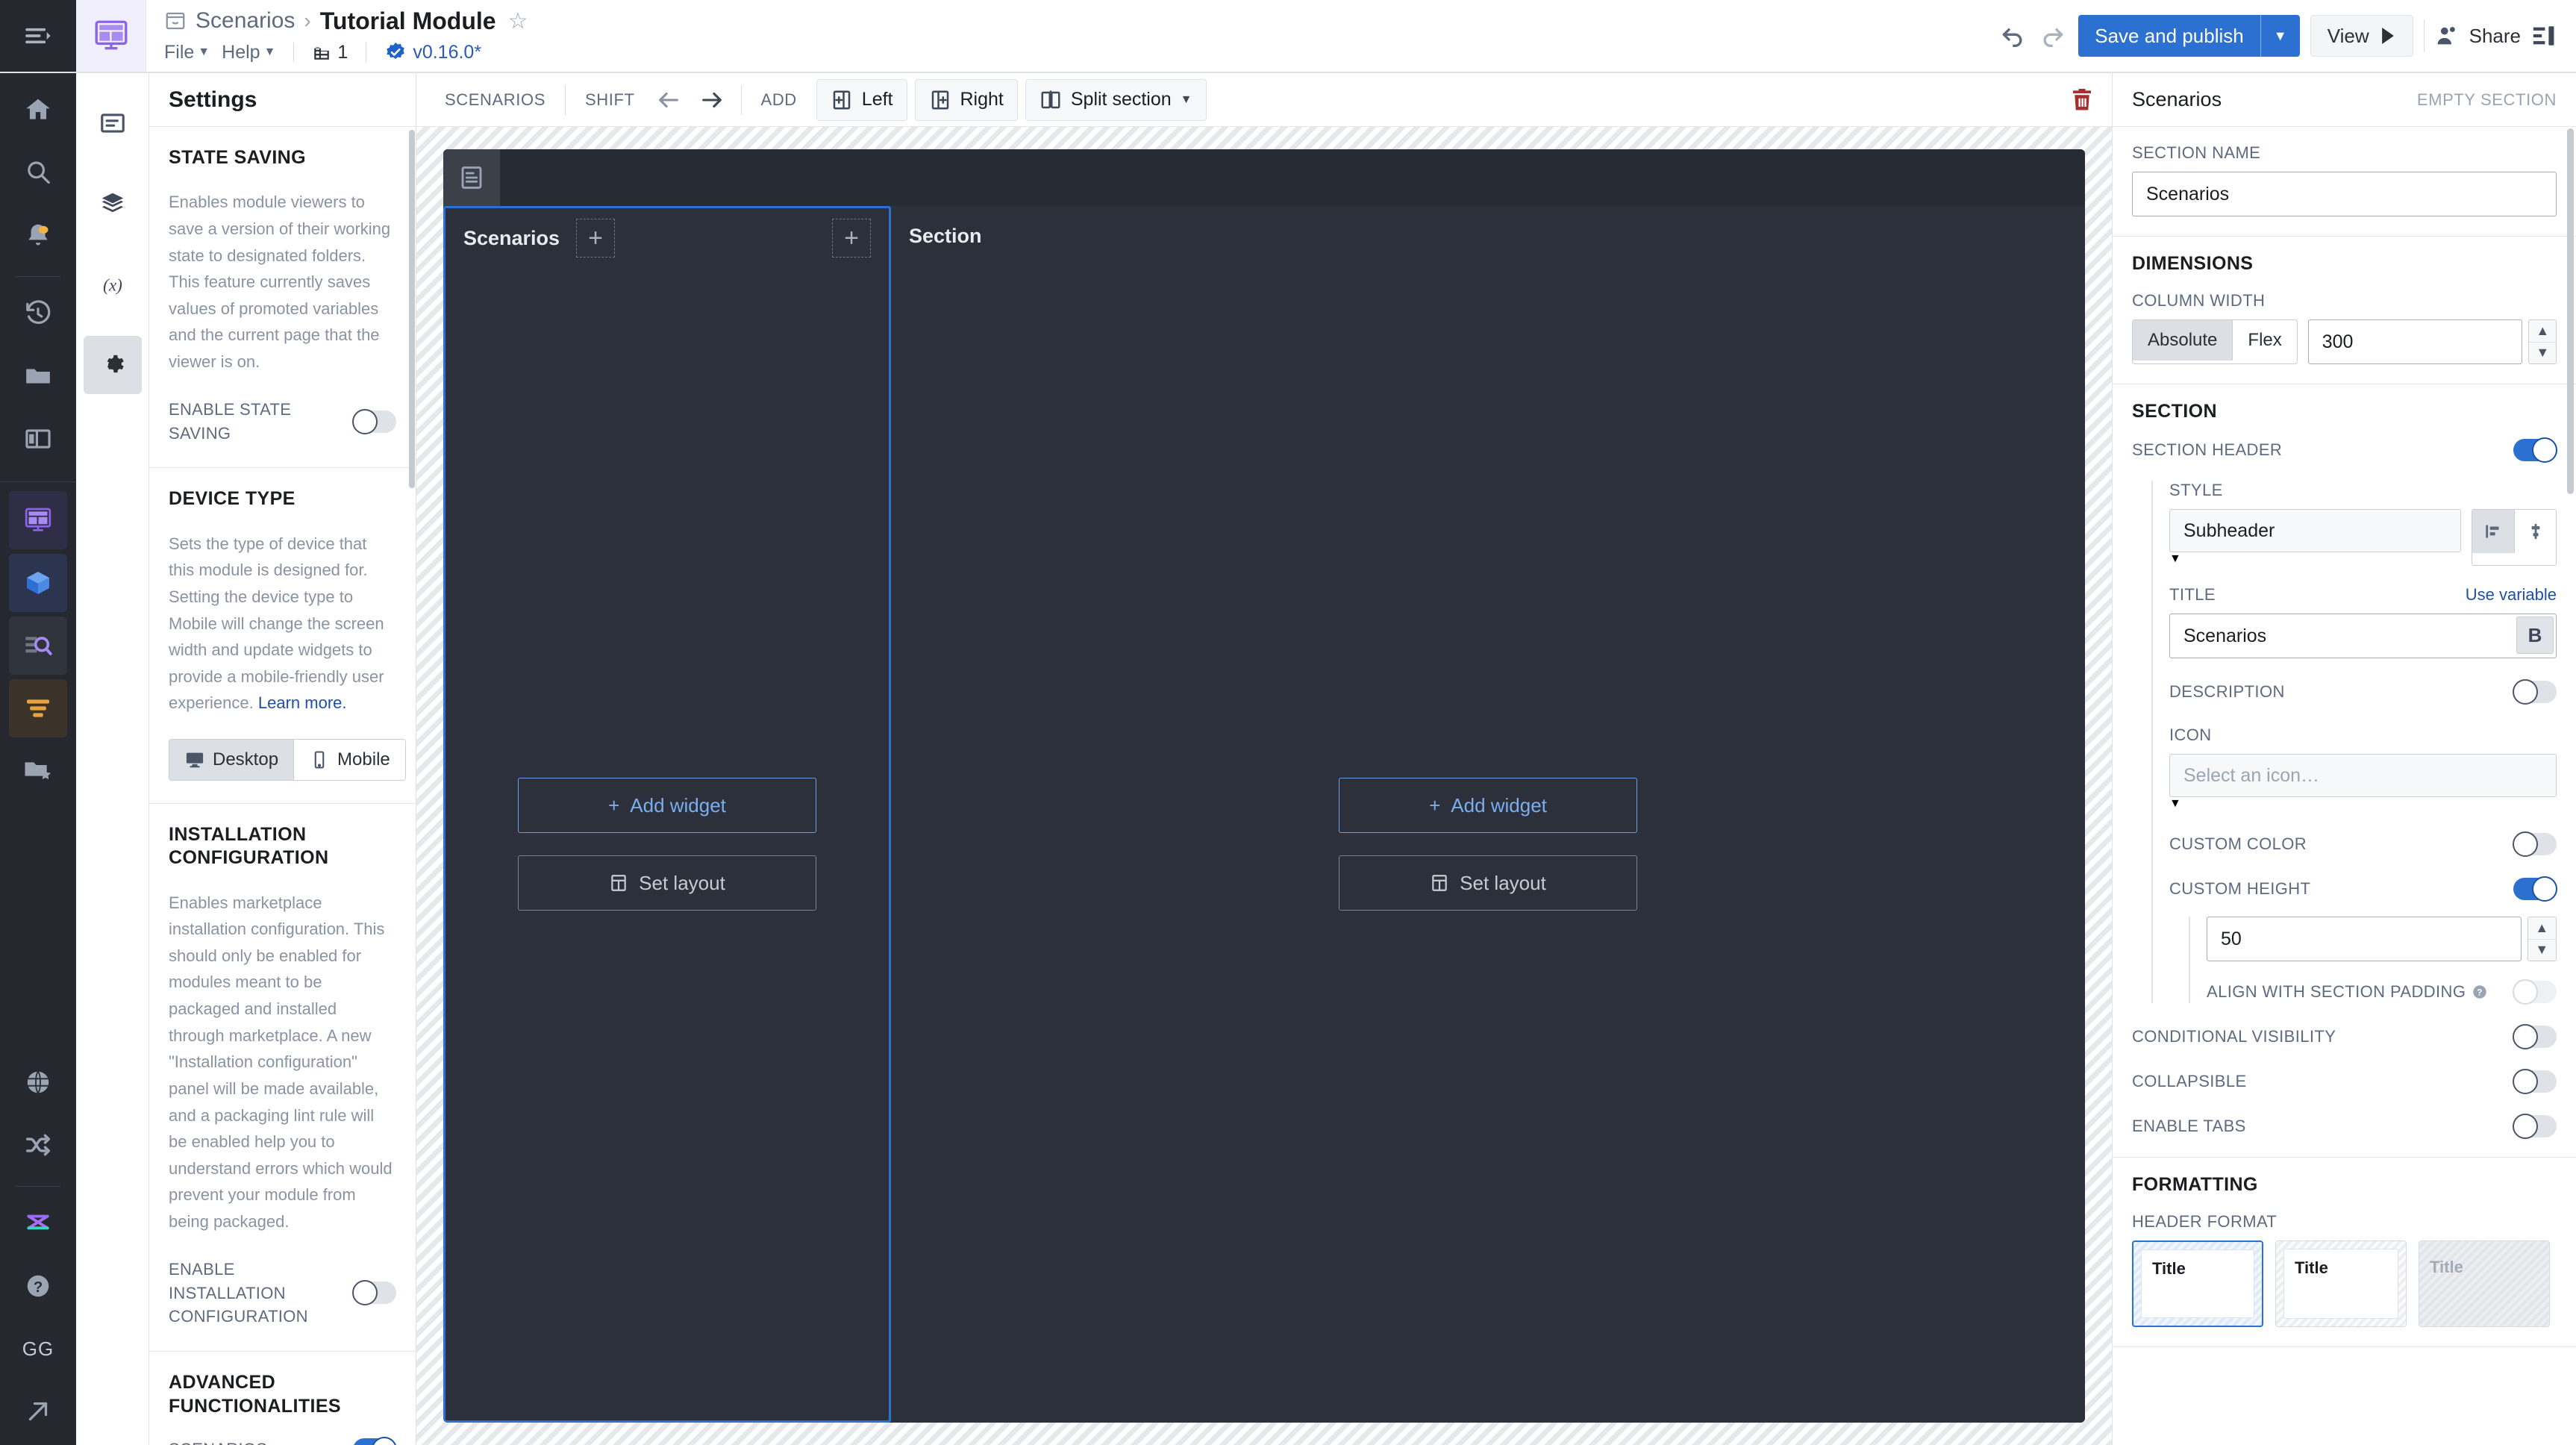 Image resolution: width=2576 pixels, height=1445 pixels. Describe the element at coordinates (2535, 532) in the screenshot. I see `align-vertical-center-button` at that location.